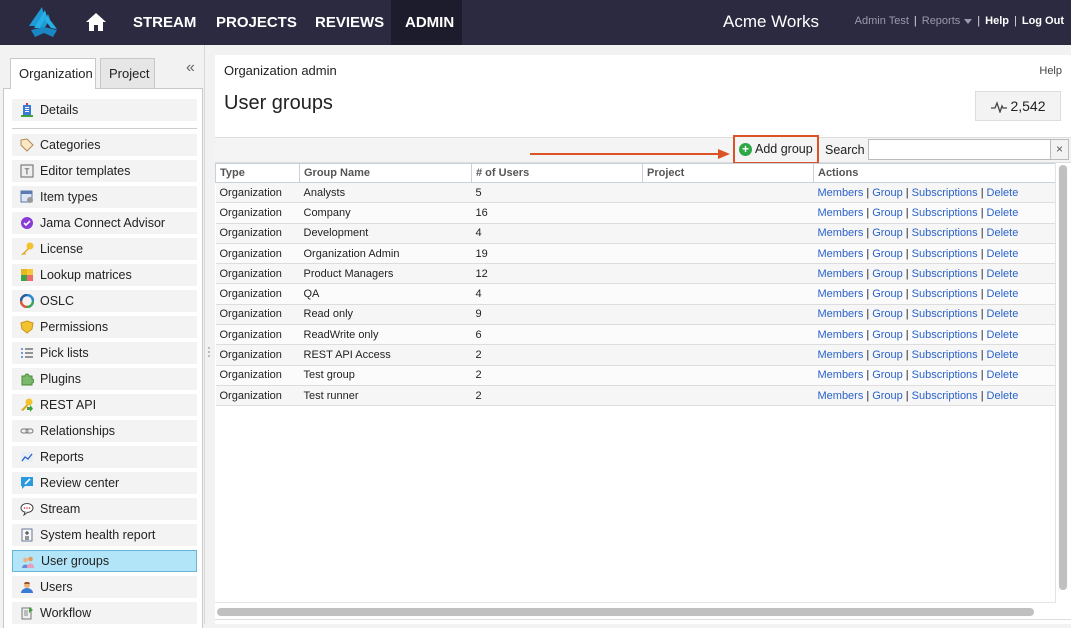 This screenshot has height=628, width=1071. I want to click on user-name-link: Admin Test, so click(882, 21).